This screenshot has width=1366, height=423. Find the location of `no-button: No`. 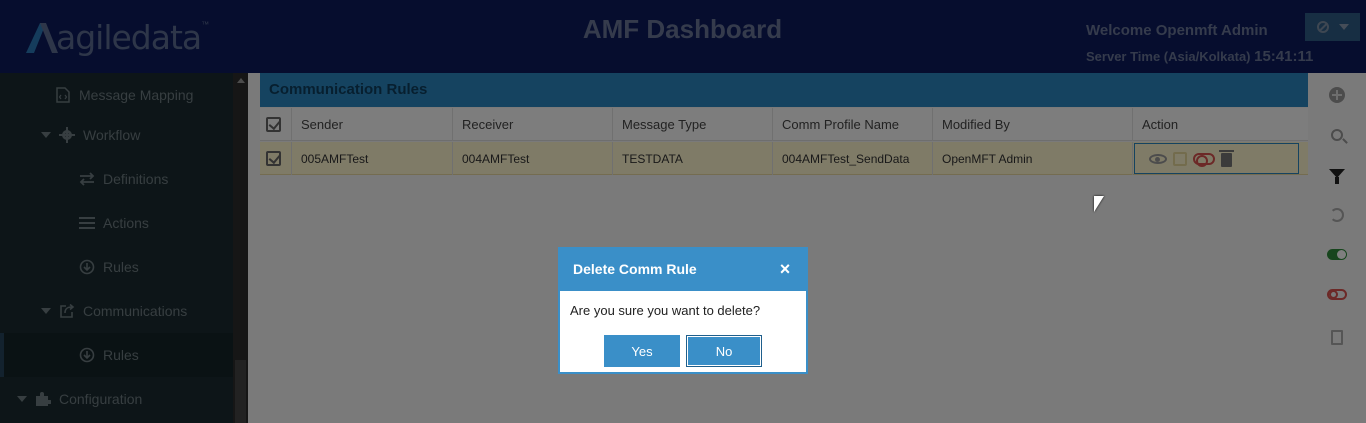

no-button: No is located at coordinates (724, 351).